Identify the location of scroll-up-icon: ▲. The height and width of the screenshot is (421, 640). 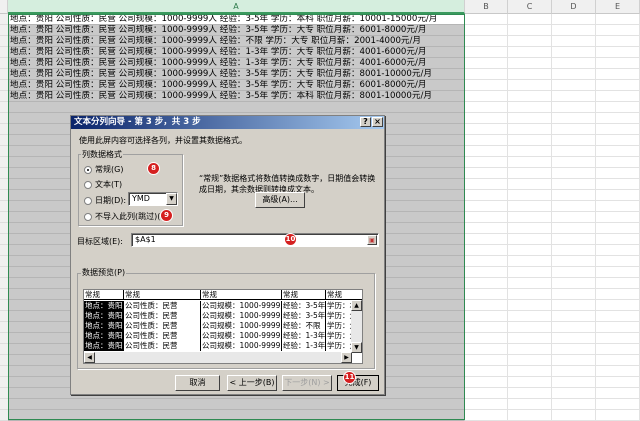
(356, 305).